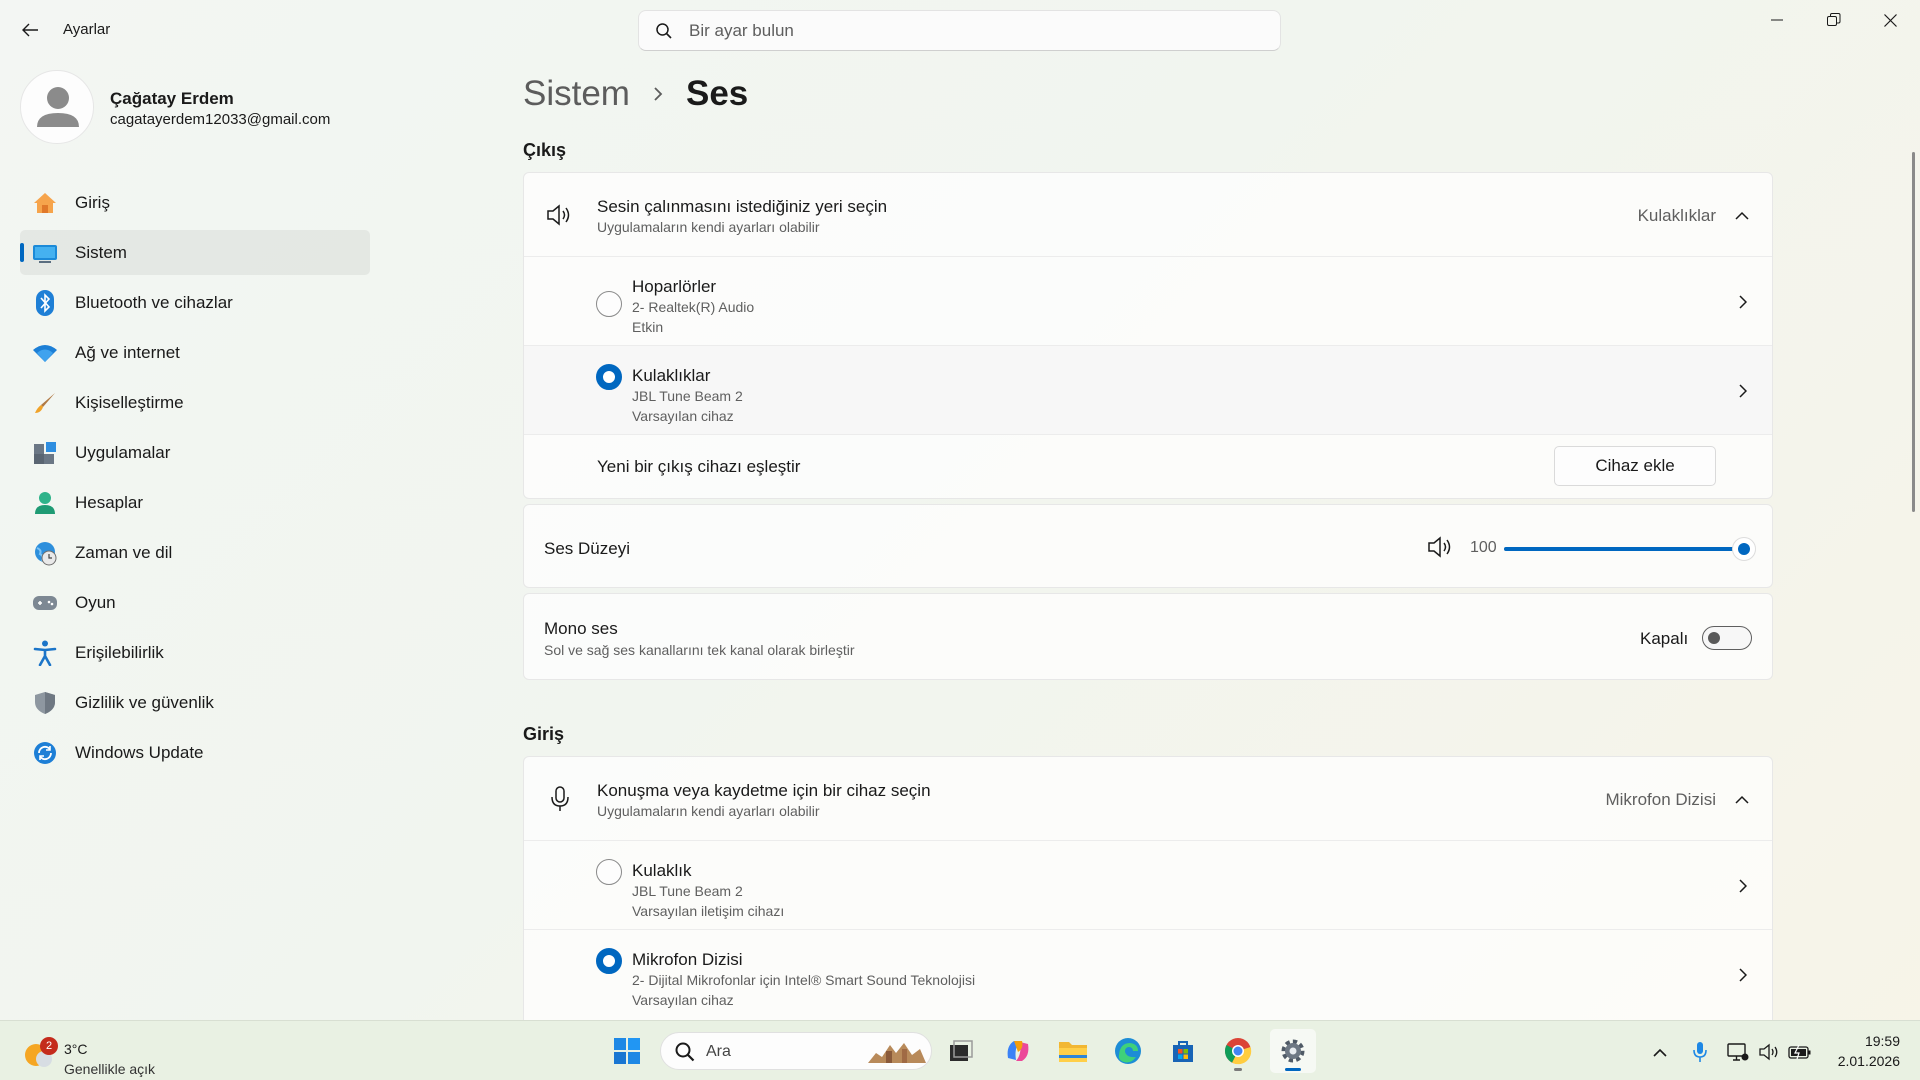  I want to click on close-icon, so click(1890, 20).